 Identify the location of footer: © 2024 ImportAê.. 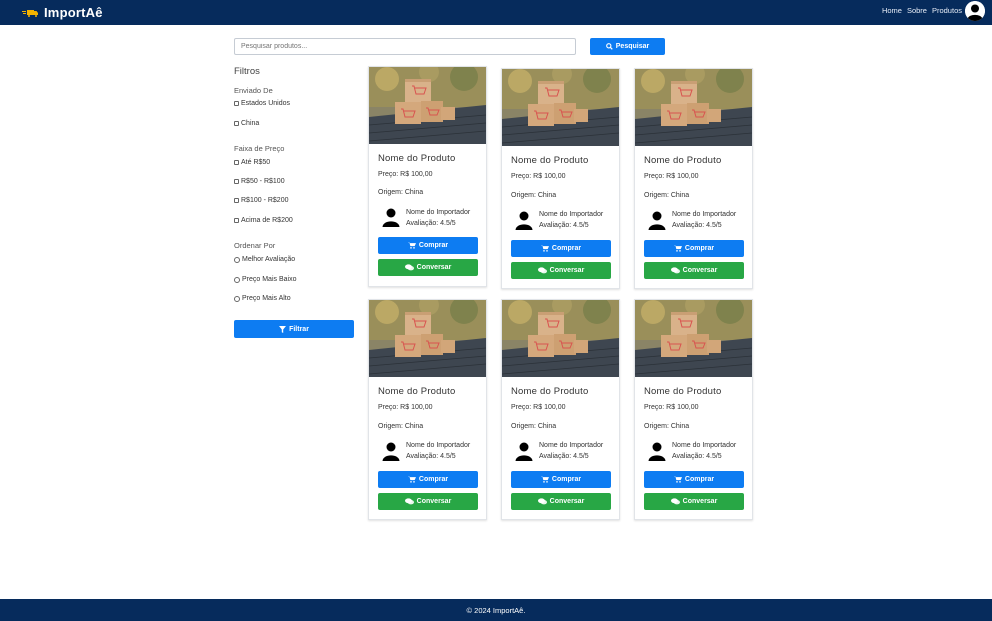
(496, 610).